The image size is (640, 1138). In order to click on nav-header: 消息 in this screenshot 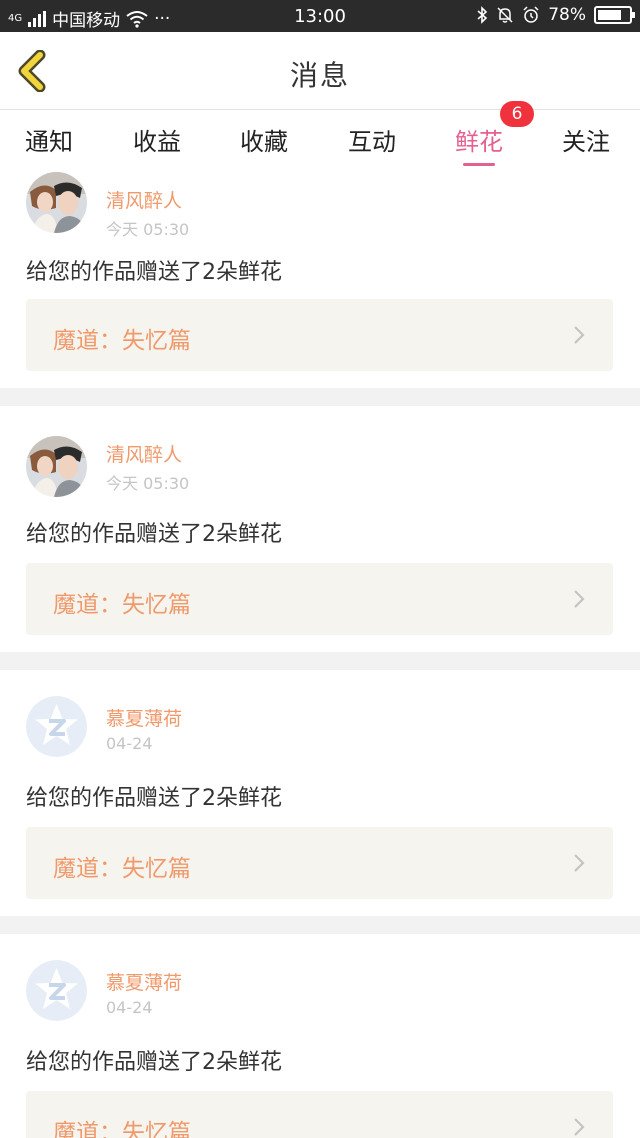, I will do `click(320, 71)`.